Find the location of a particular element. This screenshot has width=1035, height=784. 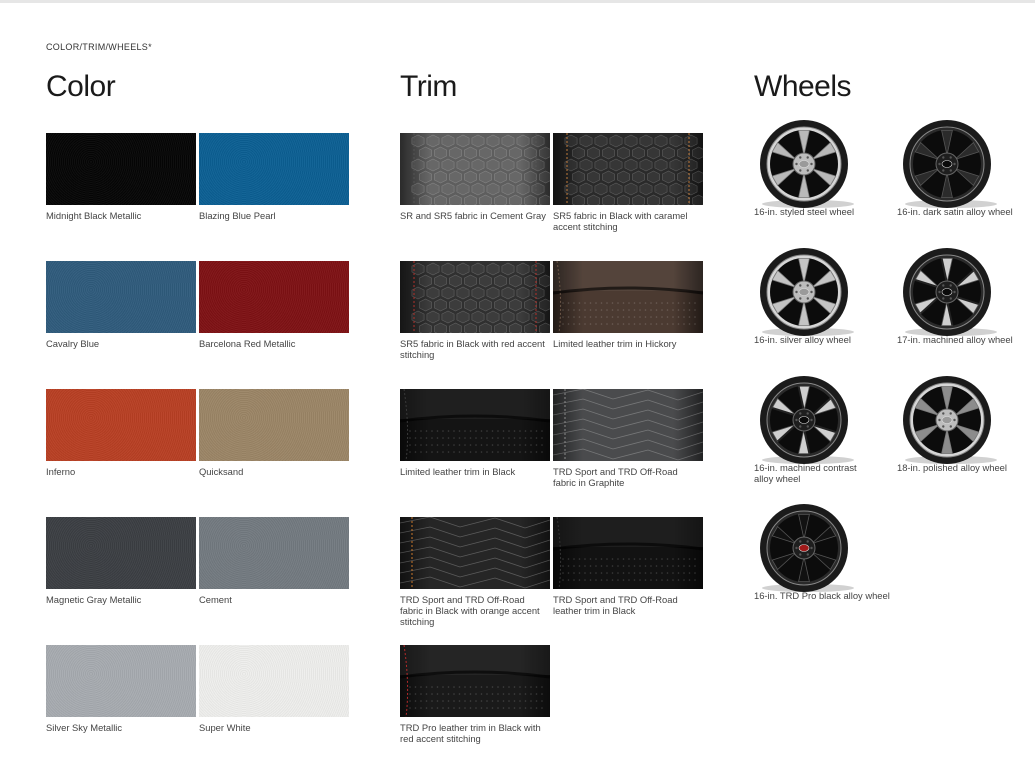

wheel-tile: 16-in. TRD Pro black alloy wheel is located at coordinates (826, 551).